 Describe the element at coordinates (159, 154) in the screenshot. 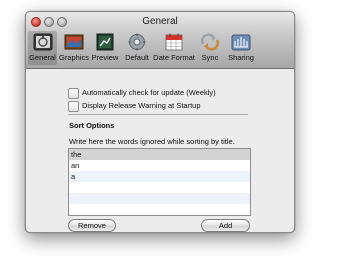

I see `list-item: the` at that location.